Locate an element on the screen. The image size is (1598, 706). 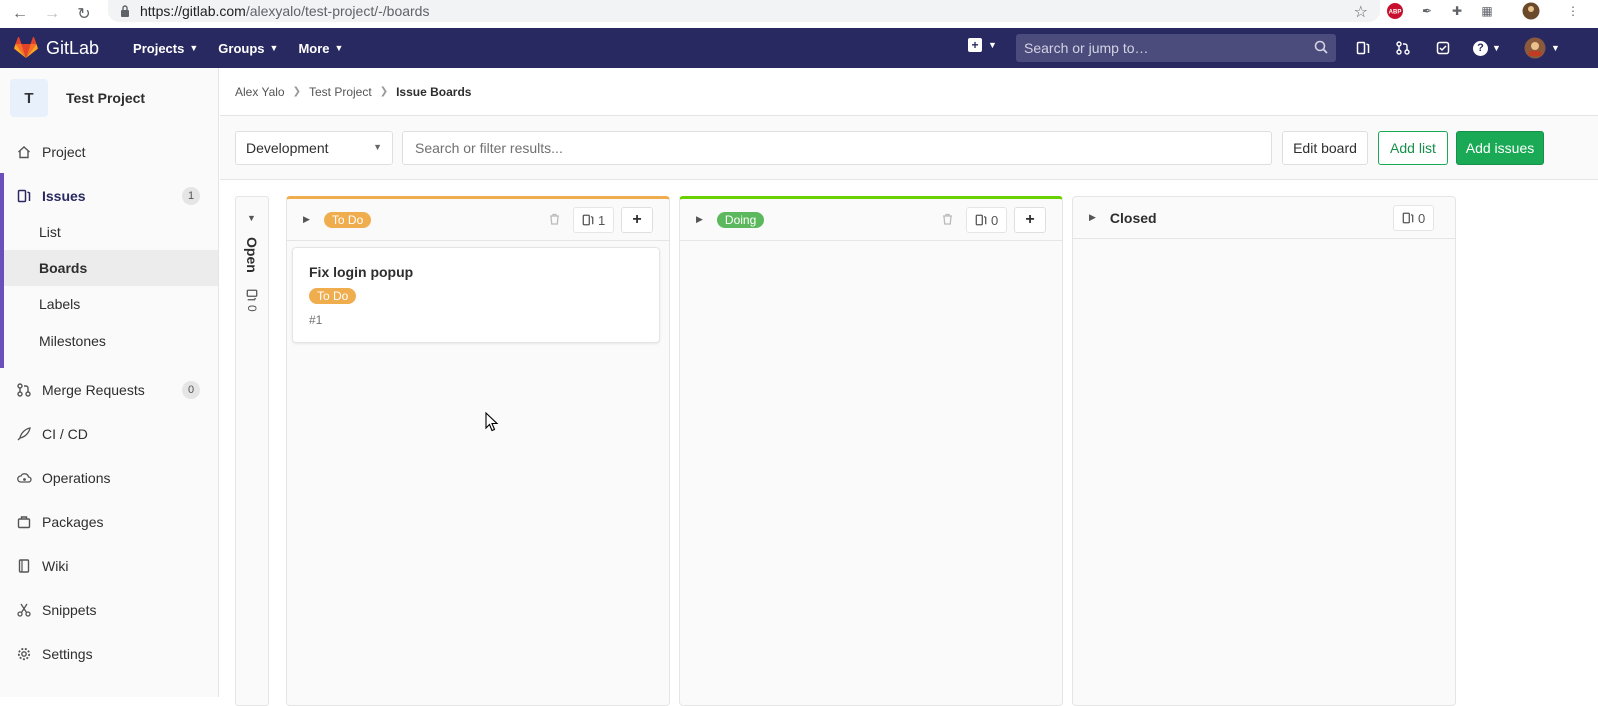
sidebar-subitem-list: List is located at coordinates (111, 232).